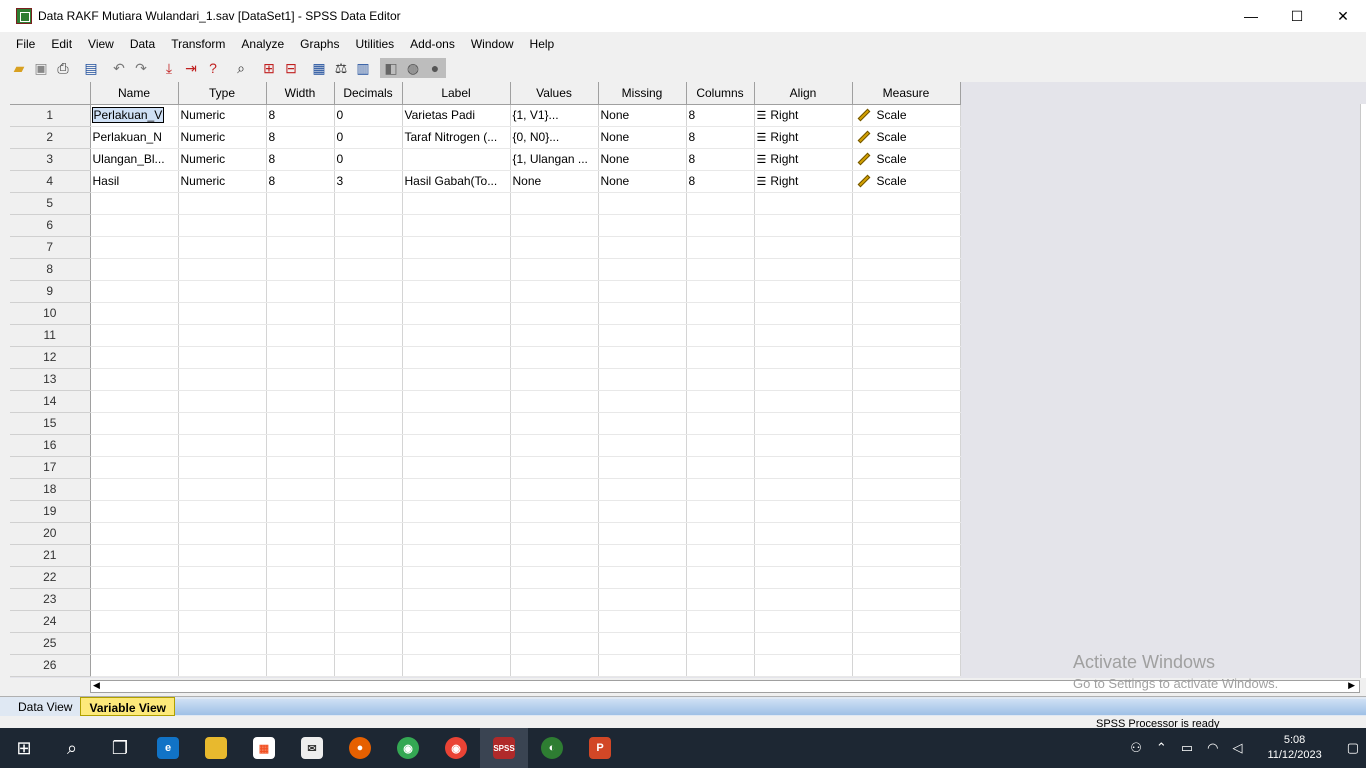 This screenshot has height=768, width=1366. I want to click on value-labels-icon: ◧, so click(391, 68).